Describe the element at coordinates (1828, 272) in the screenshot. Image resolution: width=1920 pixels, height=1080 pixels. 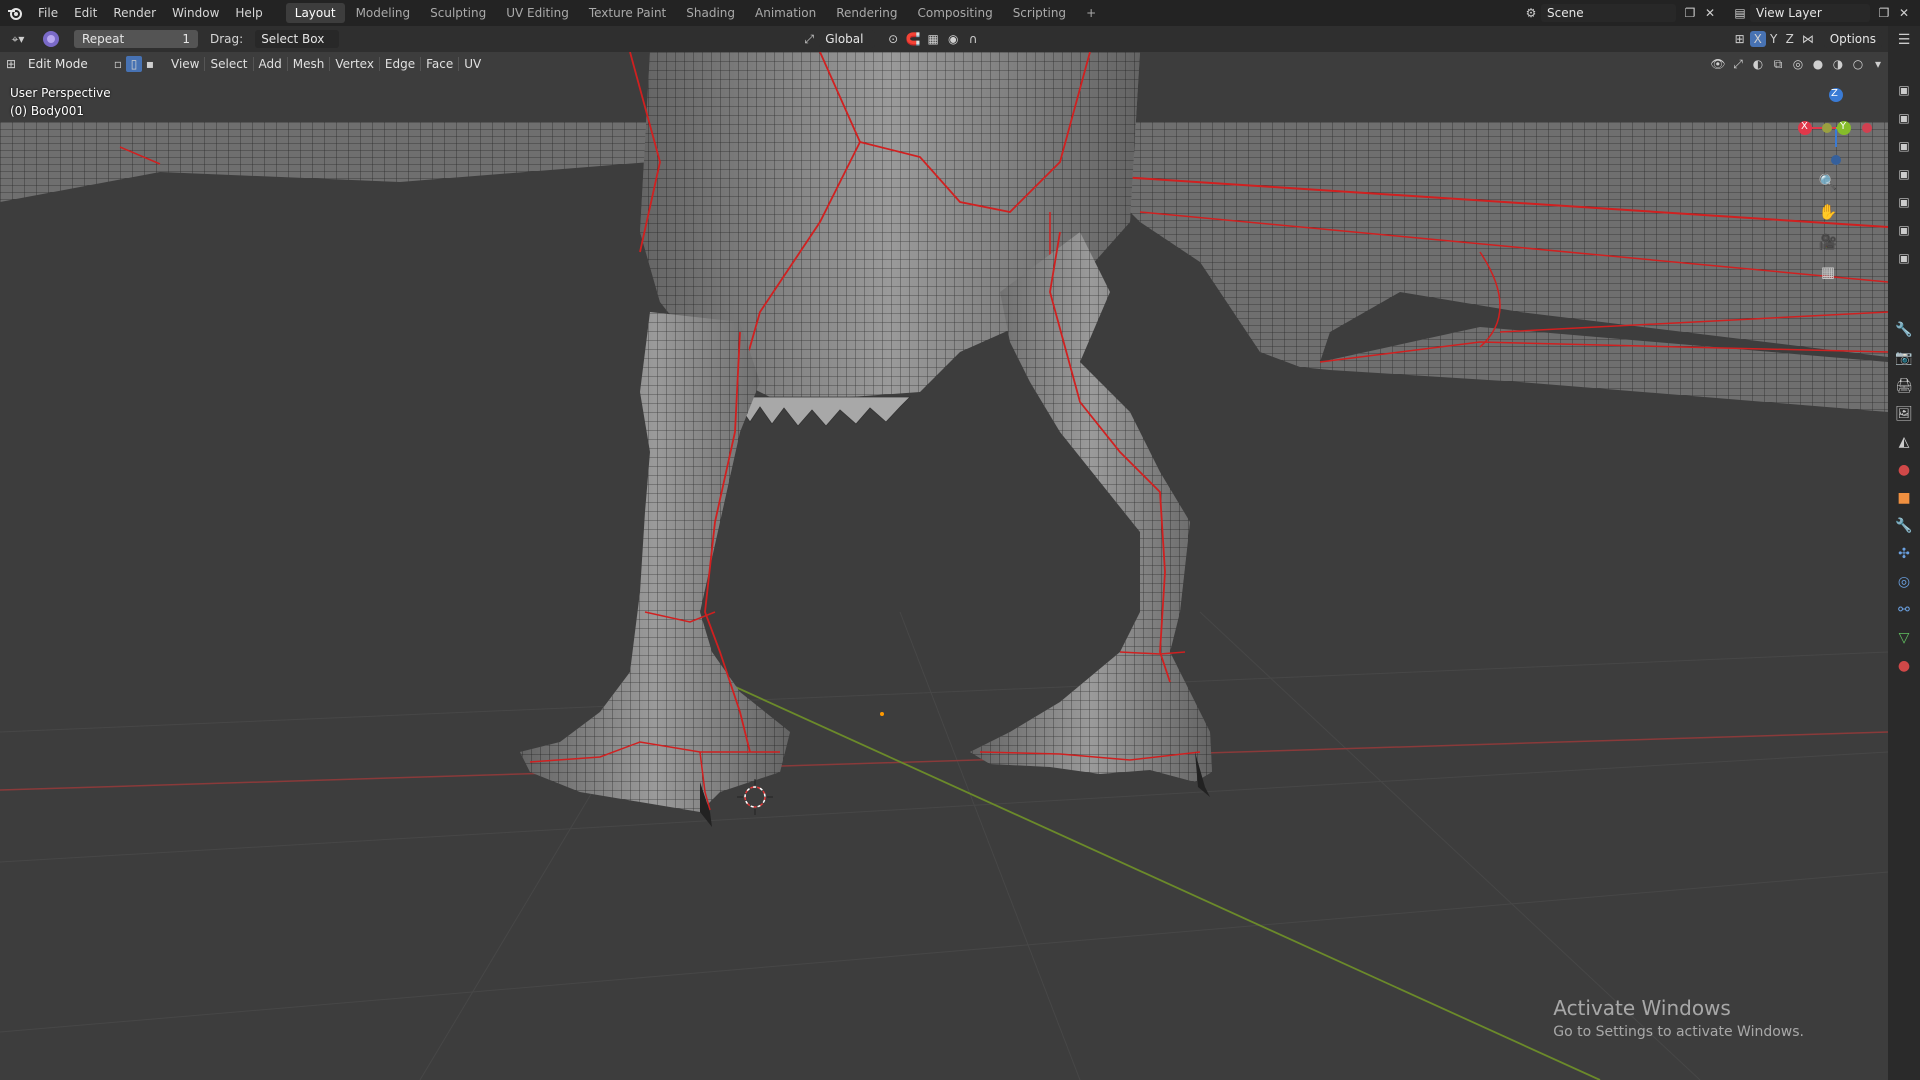
I see `perspective-toggle-icon: ▦` at that location.